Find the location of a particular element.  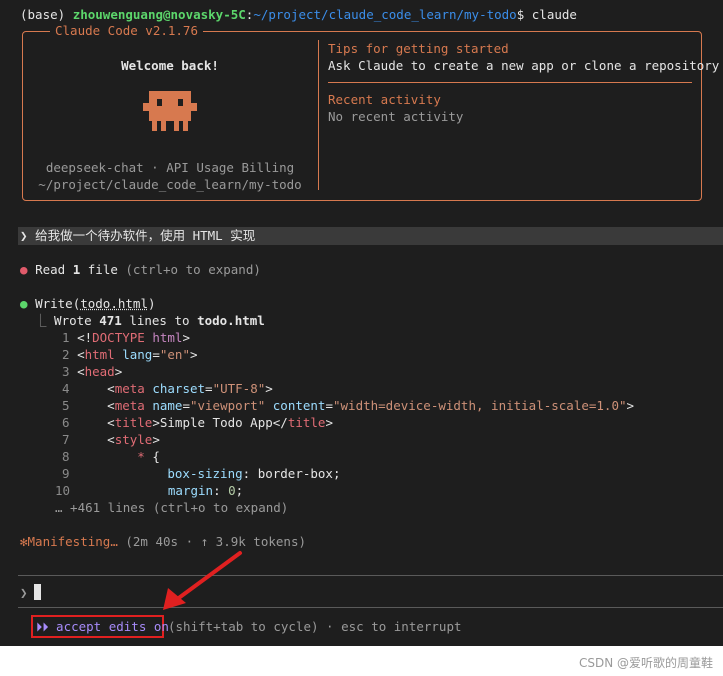

mode-indicator: ⏵⏵ accept edits on is located at coordinates (102, 626).